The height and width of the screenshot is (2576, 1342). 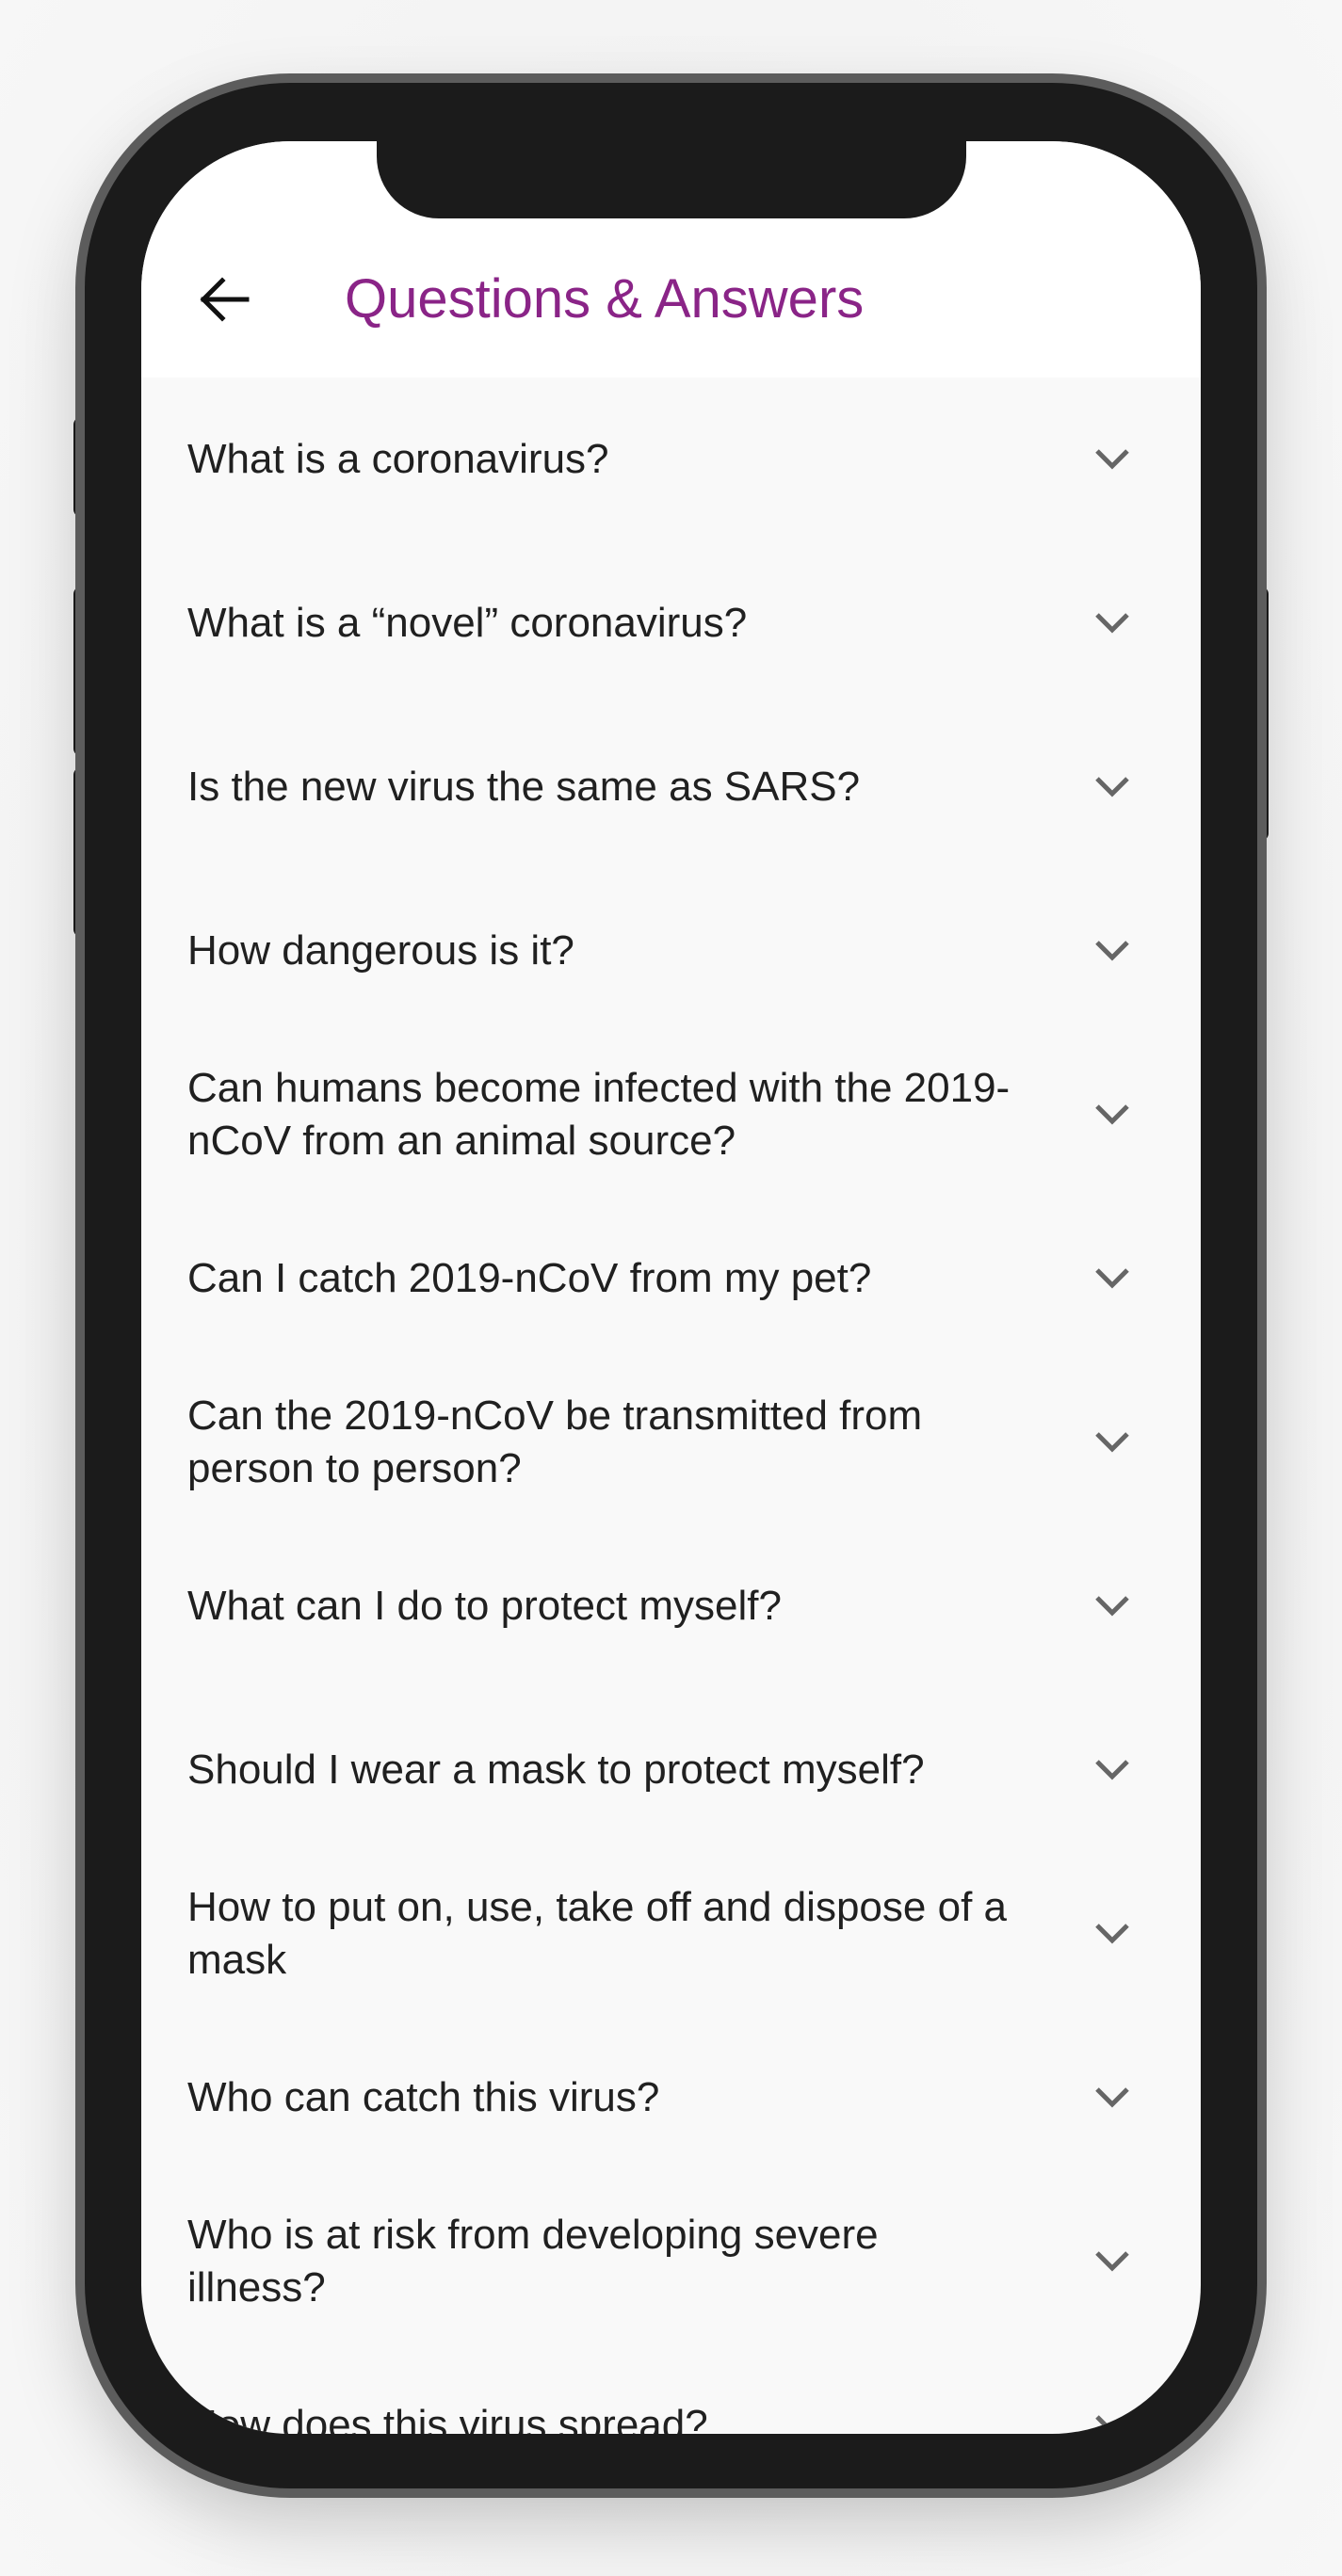 I want to click on faq-item: What is a coronavirus?, so click(x=671, y=459).